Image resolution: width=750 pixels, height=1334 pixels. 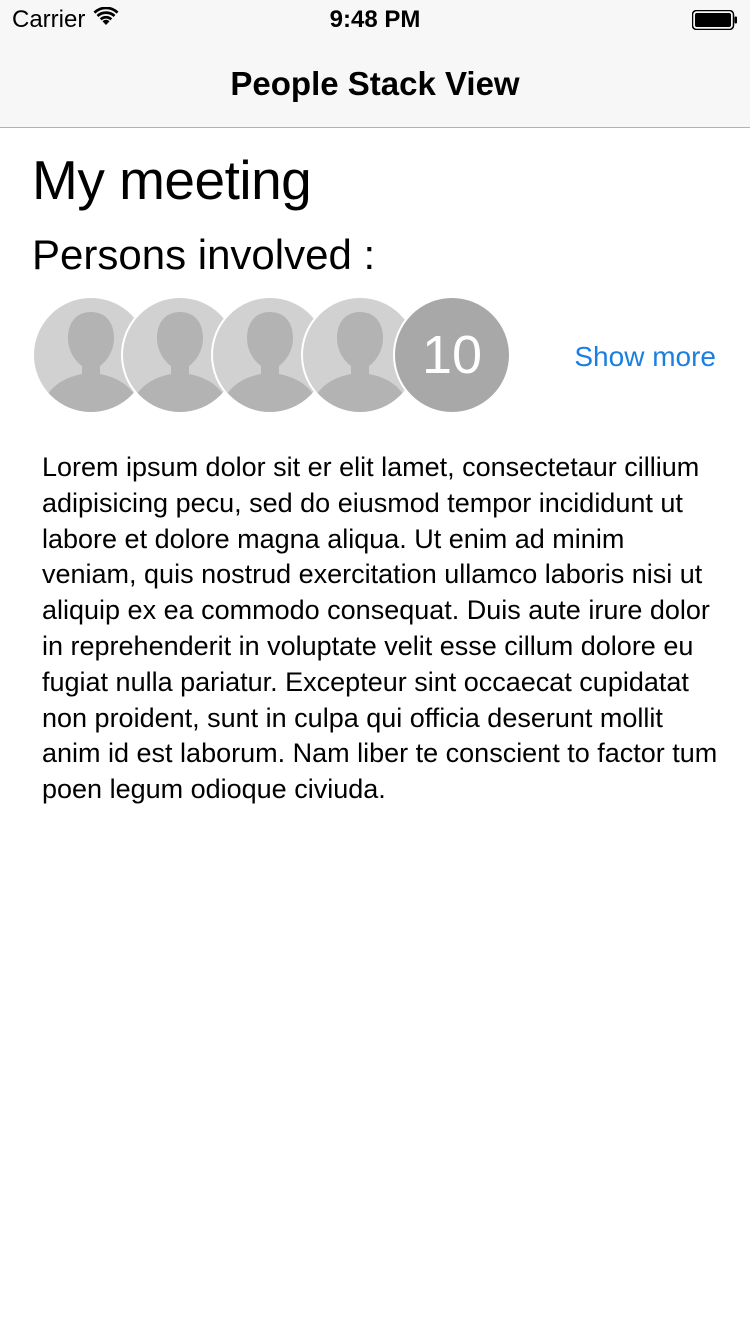 What do you see at coordinates (375, 64) in the screenshot?
I see `navigation-bar: Carrier 9:48 PM People Stack View` at bounding box center [375, 64].